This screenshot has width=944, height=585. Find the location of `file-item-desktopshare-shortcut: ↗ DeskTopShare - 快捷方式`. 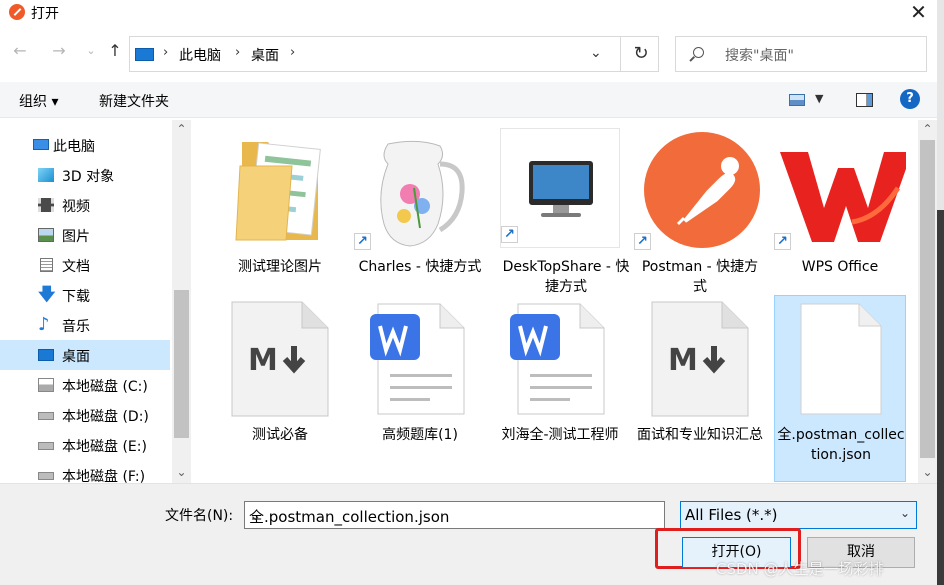

file-item-desktopshare-shortcut: ↗ DeskTopShare - 快捷方式 is located at coordinates (566, 213).